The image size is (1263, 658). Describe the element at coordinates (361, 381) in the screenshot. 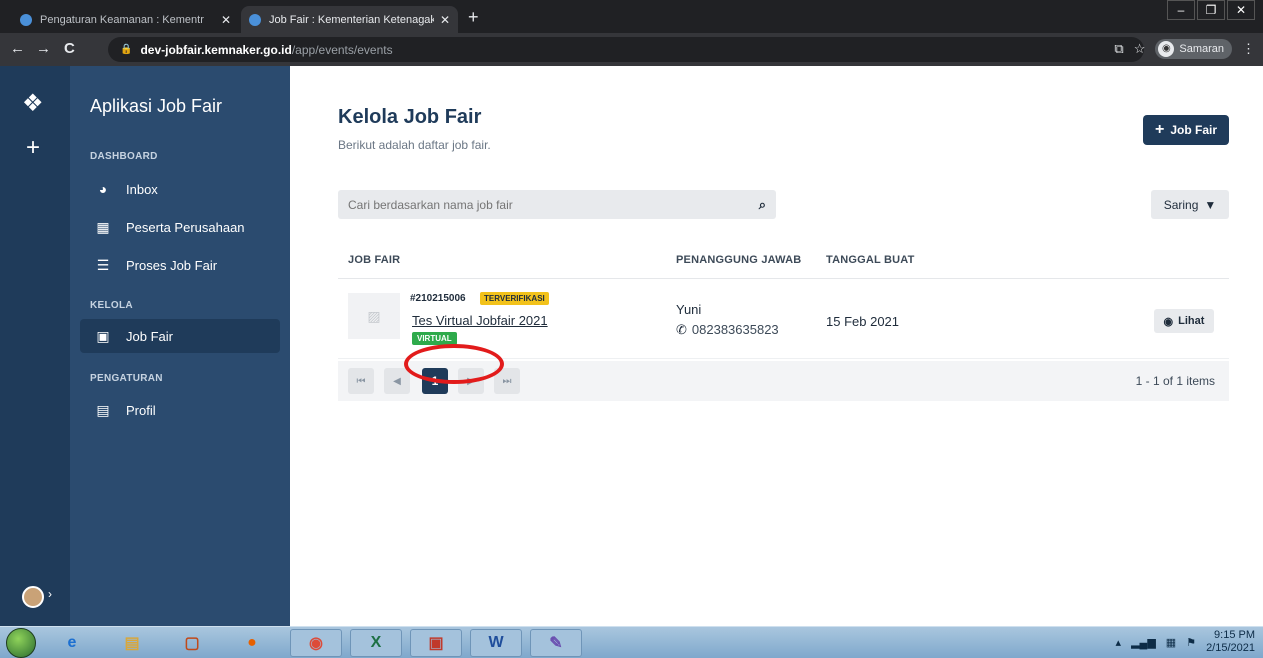

I see `first-page-button: ⏮` at that location.